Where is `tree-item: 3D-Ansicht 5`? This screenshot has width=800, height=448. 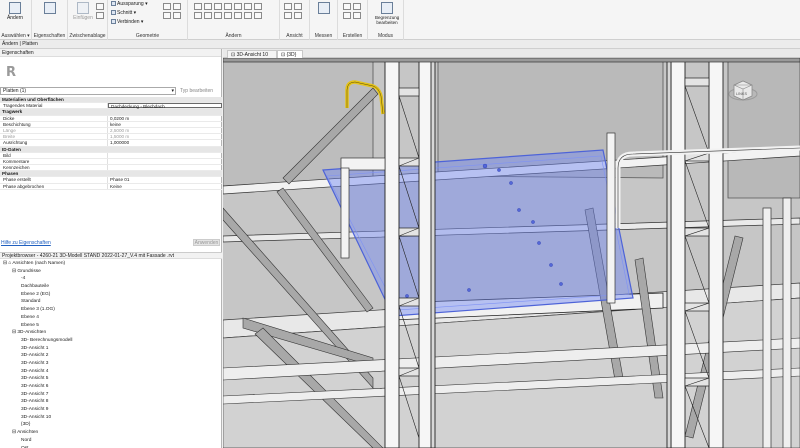
tree-item: 3D-Ansicht 5 is located at coordinates (111, 379).